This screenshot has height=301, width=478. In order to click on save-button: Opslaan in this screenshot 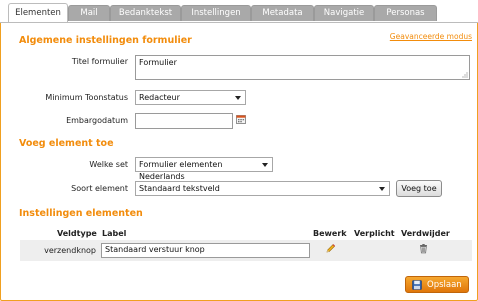, I will do `click(437, 284)`.